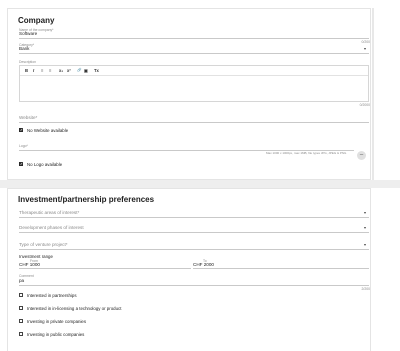 Image resolution: width=400 pixels, height=351 pixels. I want to click on public-companies-label: Investing in public companies, so click(56, 334).